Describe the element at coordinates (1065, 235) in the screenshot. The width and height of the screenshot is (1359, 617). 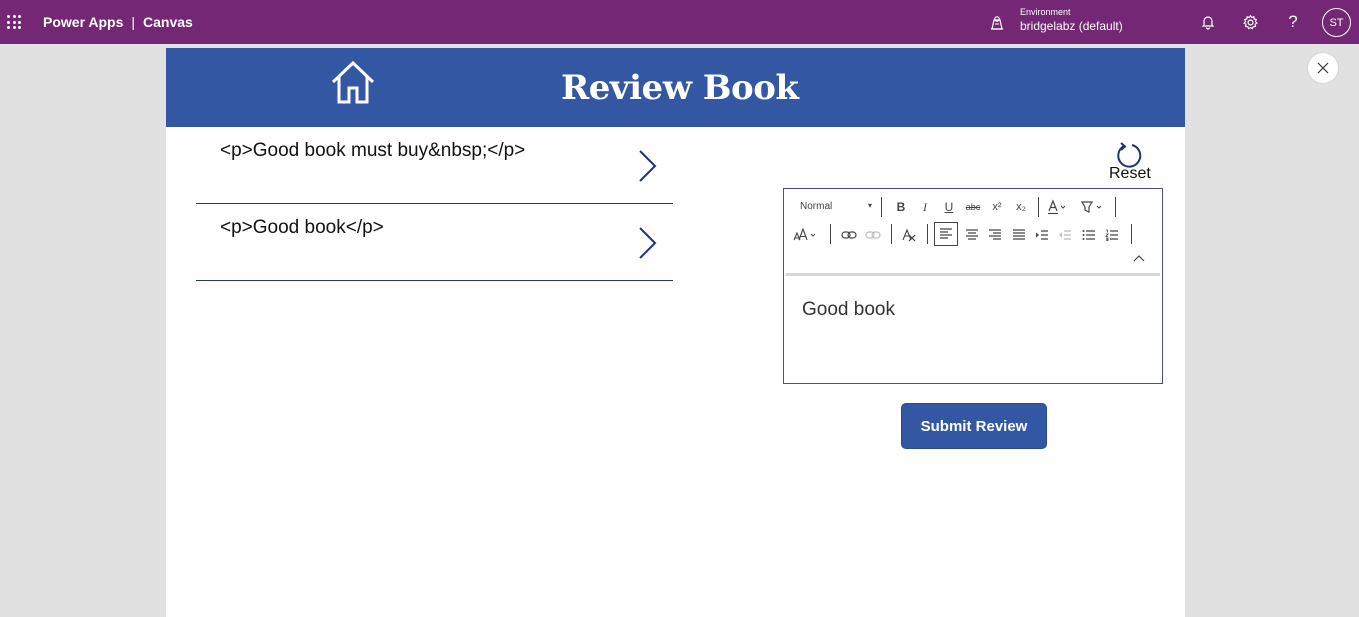
I see `outdent-icon` at that location.